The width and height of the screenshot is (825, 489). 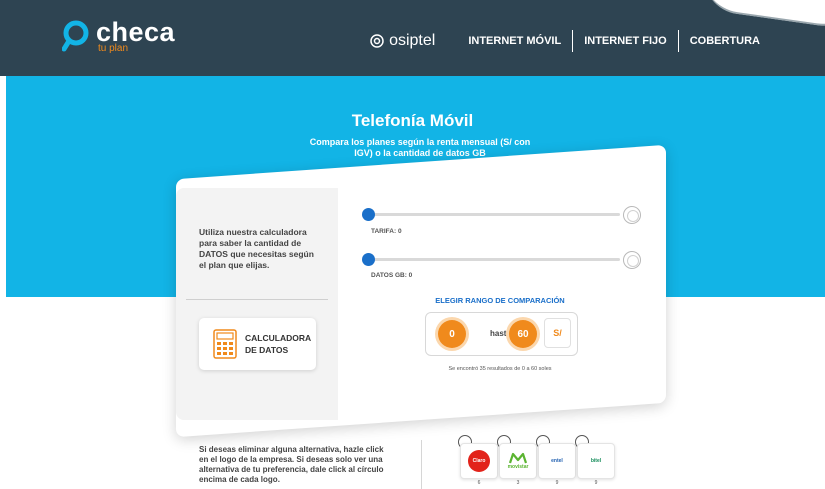 What do you see at coordinates (368, 214) in the screenshot?
I see `tarifa-slider-handle` at bounding box center [368, 214].